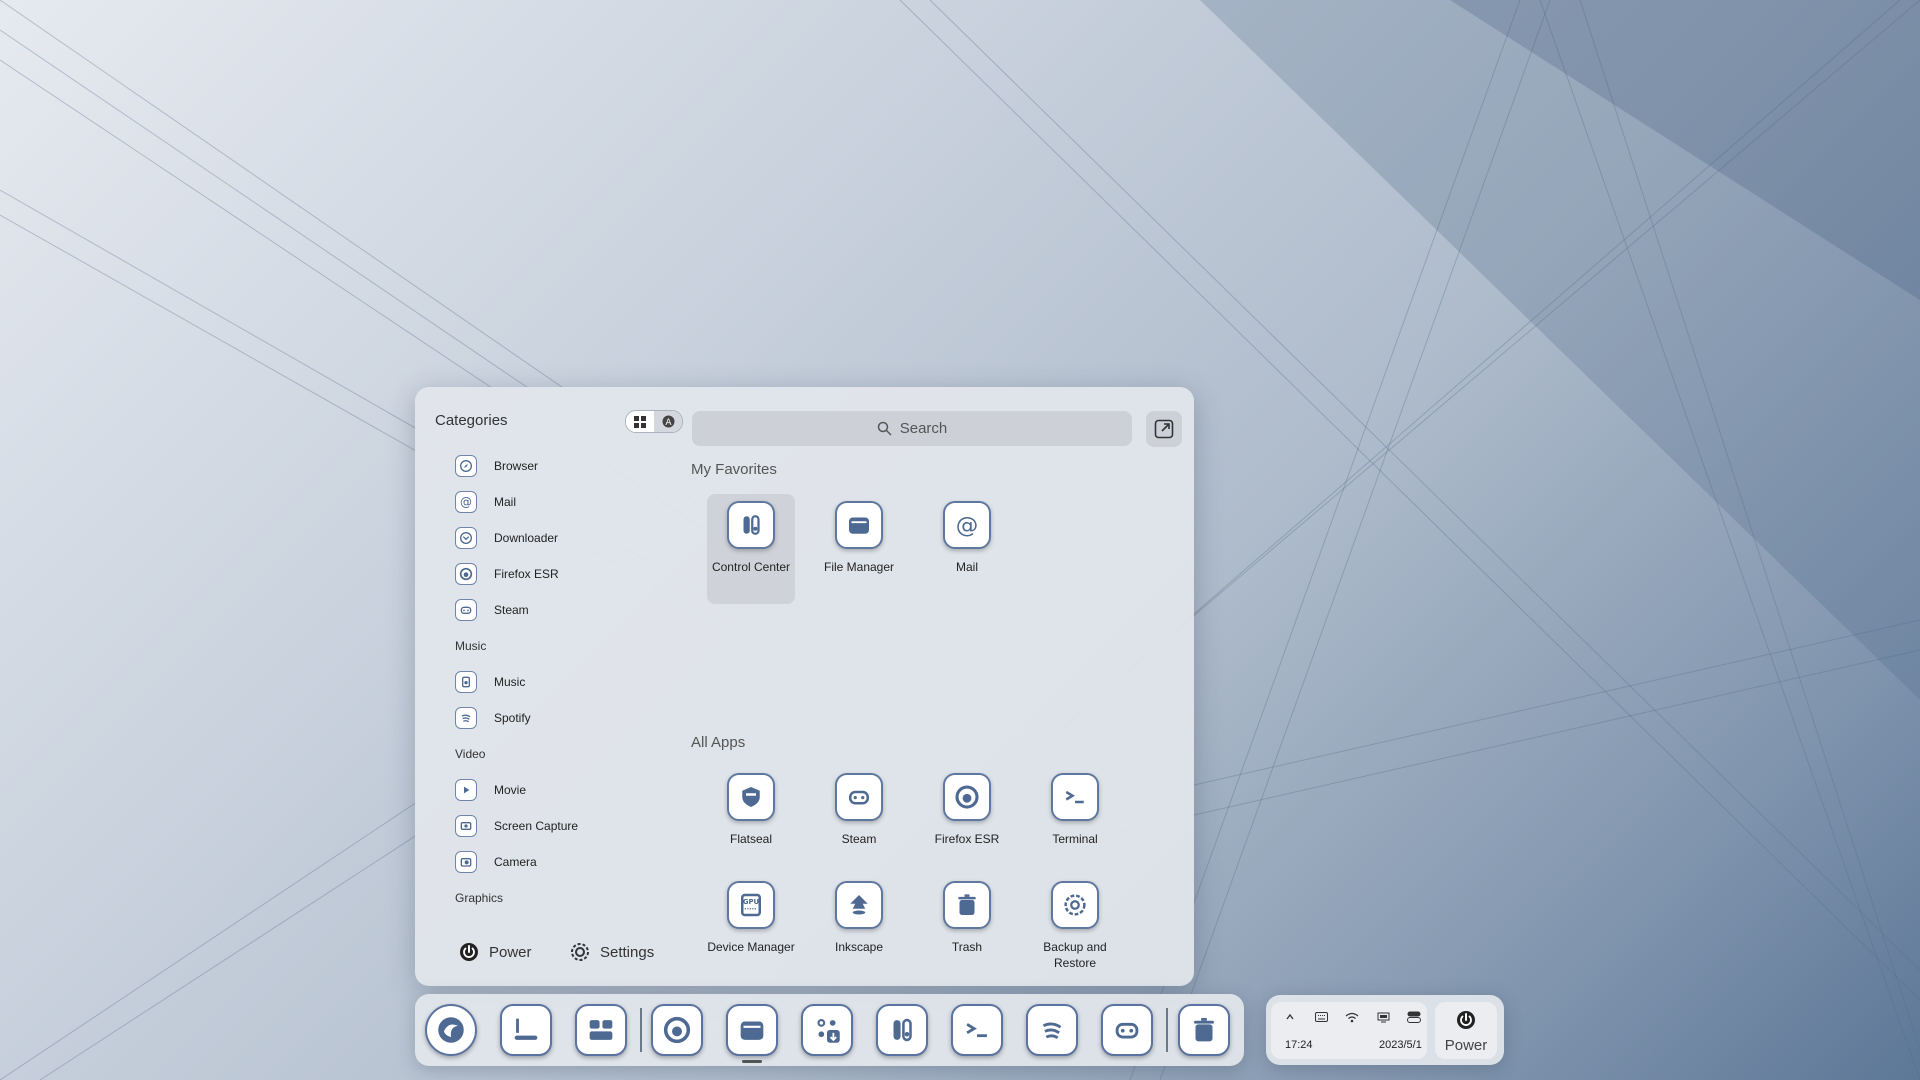 This screenshot has height=1080, width=1920. I want to click on wifi-icon, so click(1352, 1017).